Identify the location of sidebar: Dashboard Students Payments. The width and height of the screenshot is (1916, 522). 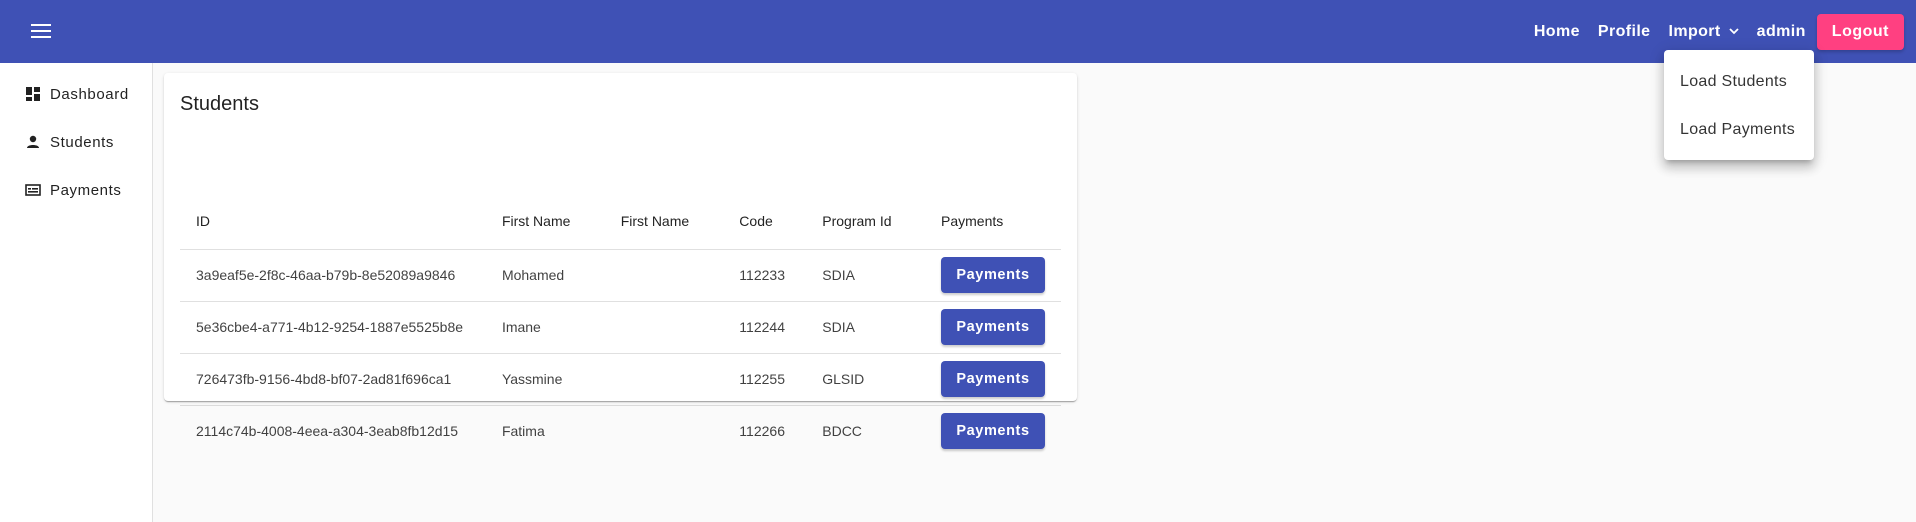
(76, 292).